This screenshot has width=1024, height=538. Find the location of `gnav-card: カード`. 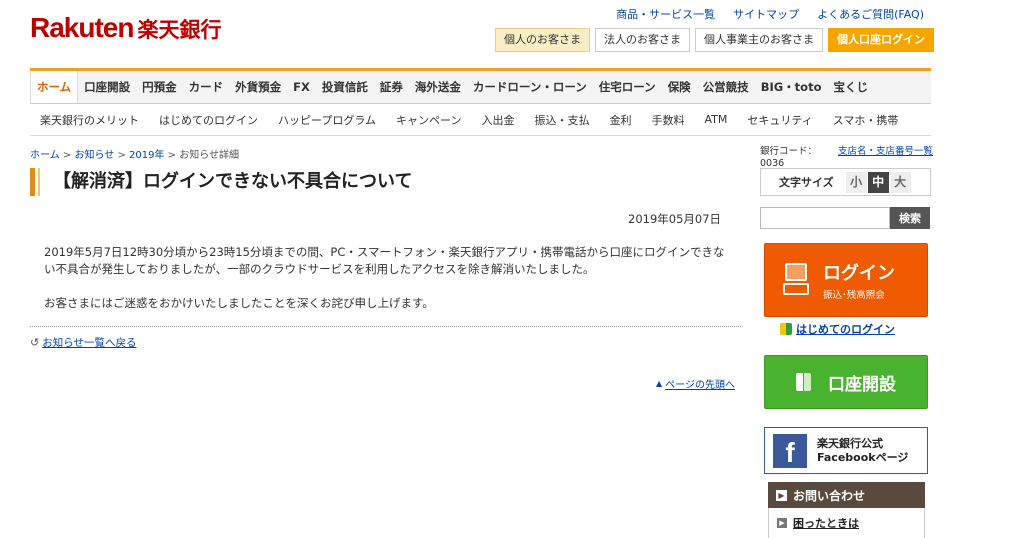

gnav-card: カード is located at coordinates (206, 87).